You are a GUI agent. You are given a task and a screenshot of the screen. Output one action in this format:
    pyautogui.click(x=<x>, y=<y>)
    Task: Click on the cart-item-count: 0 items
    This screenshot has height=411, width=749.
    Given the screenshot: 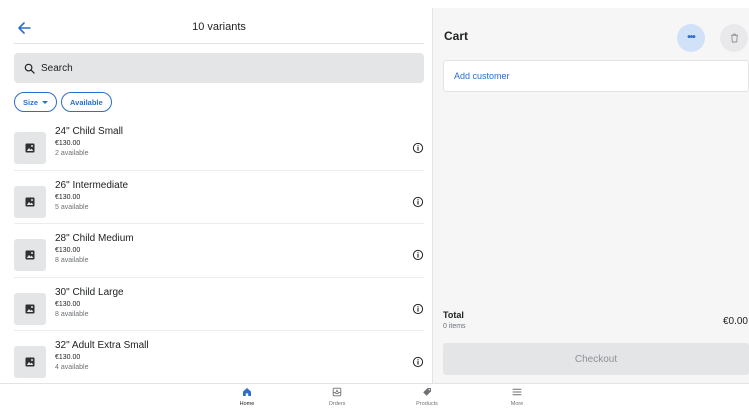 What is the action you would take?
    pyautogui.click(x=454, y=326)
    